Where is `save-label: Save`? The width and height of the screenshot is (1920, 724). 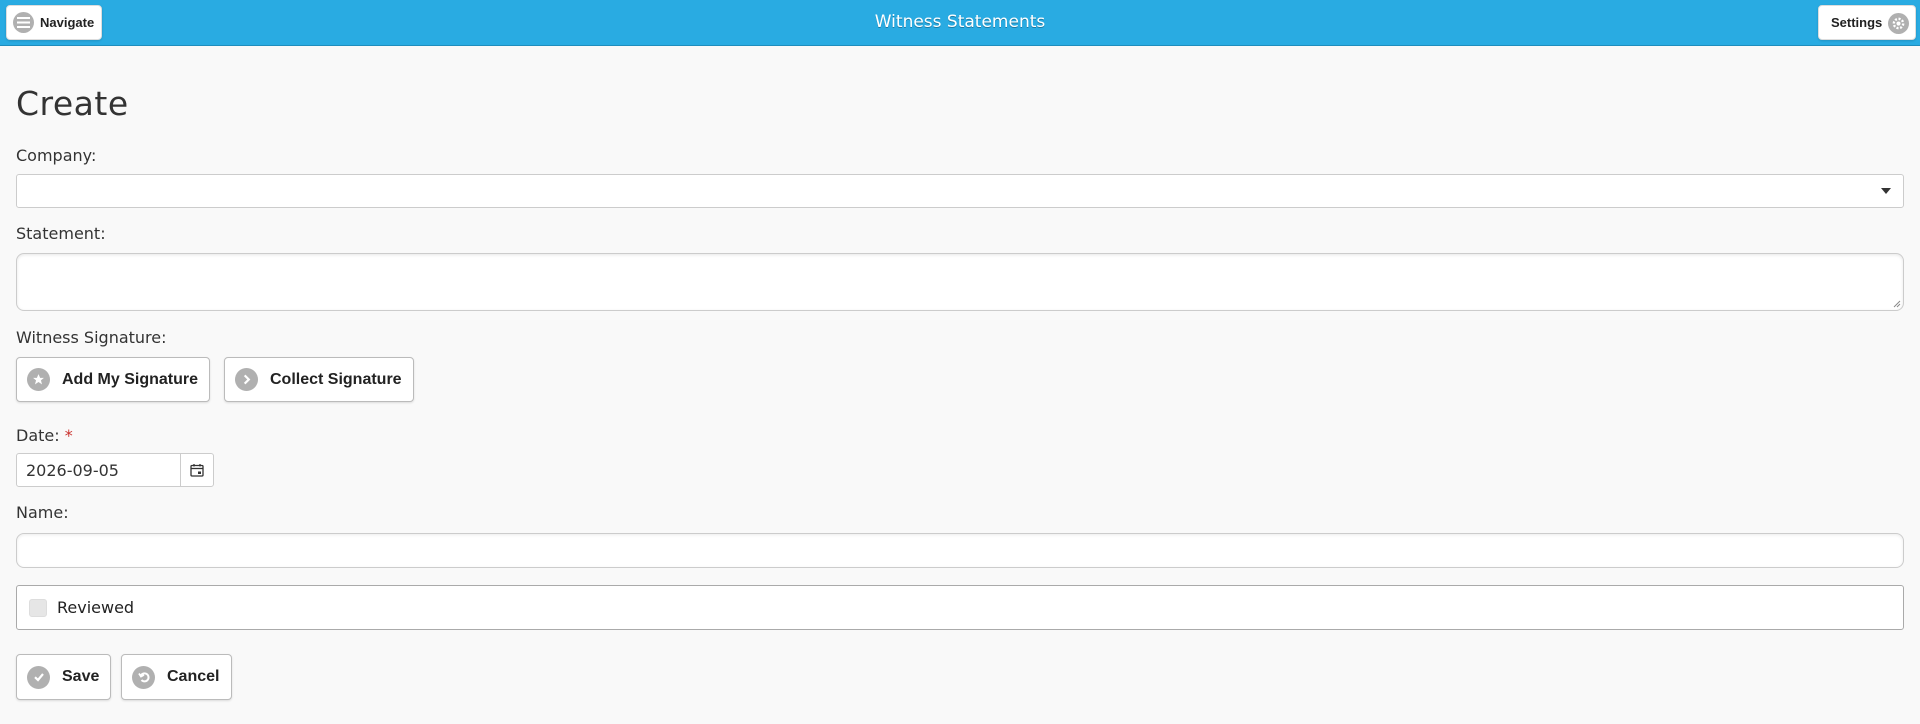
save-label: Save is located at coordinates (81, 676).